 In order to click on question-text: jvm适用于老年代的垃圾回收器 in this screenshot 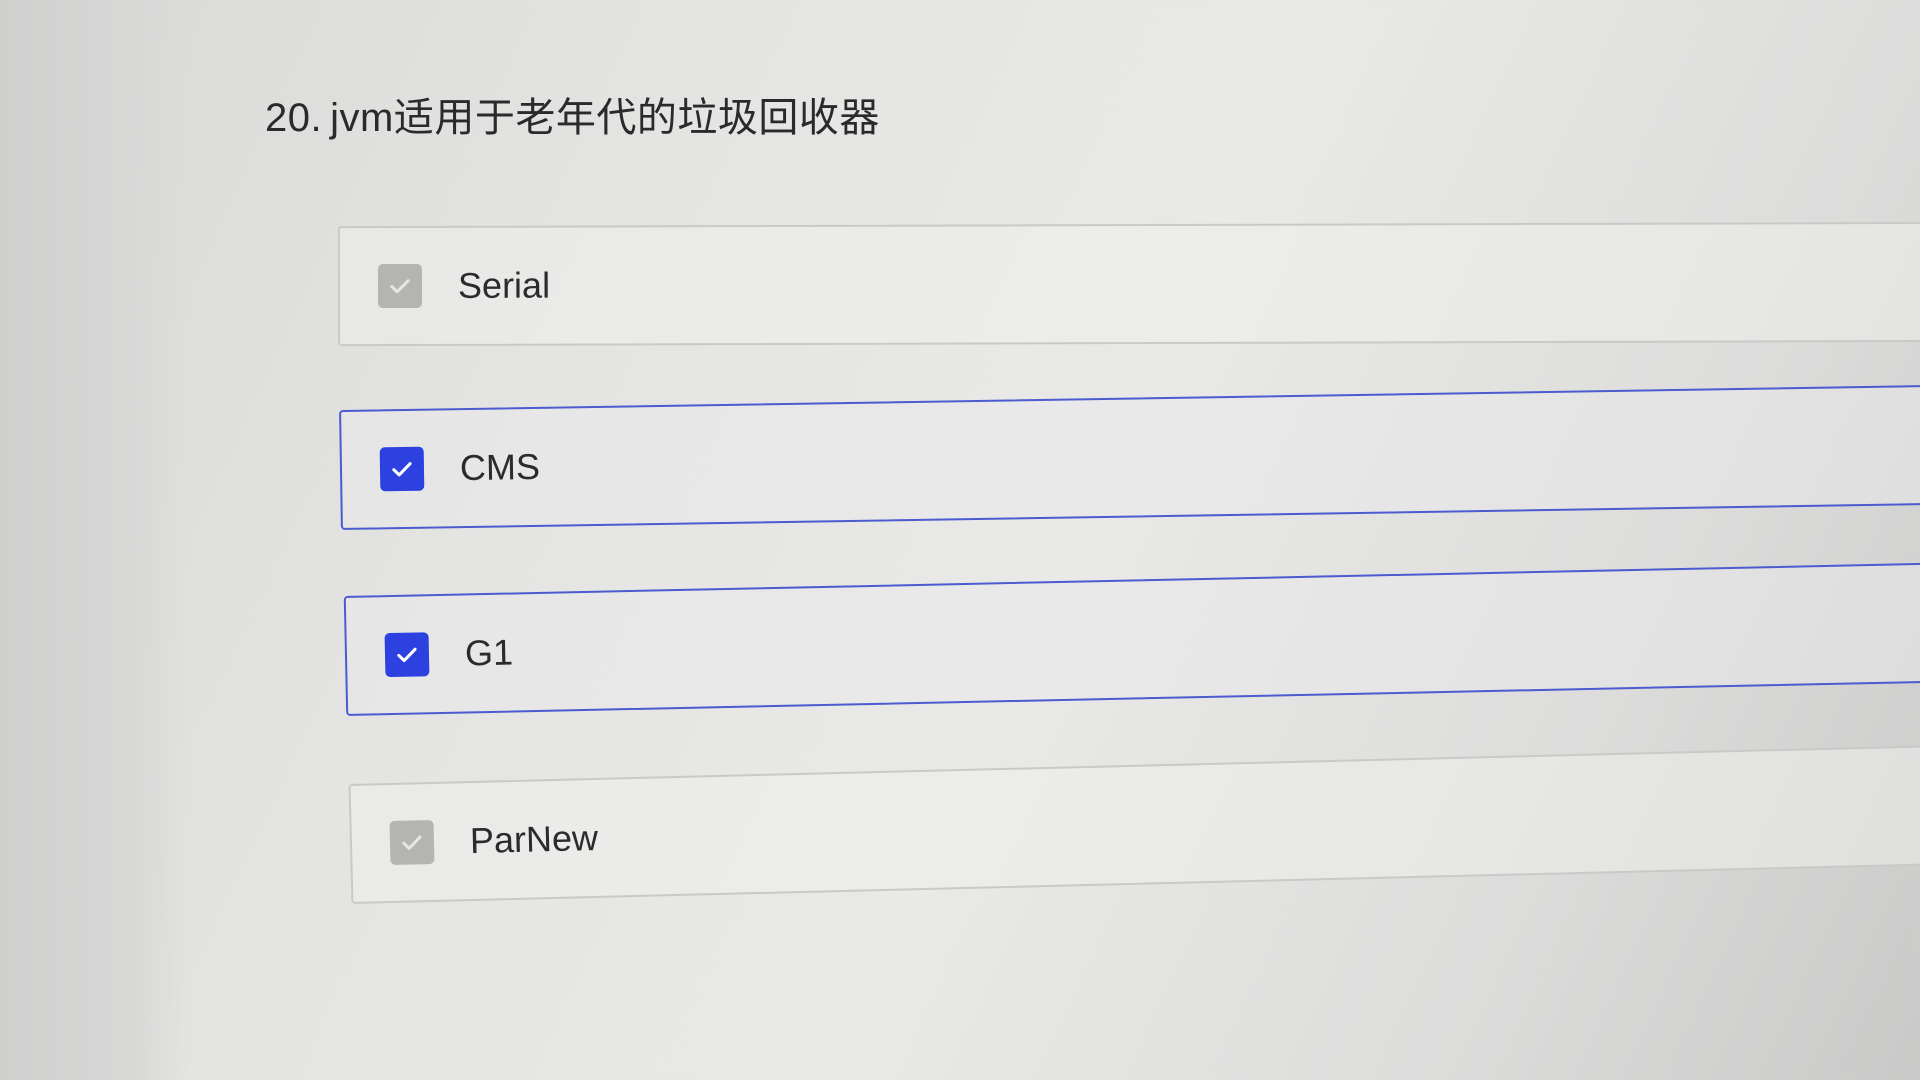, I will do `click(605, 118)`.